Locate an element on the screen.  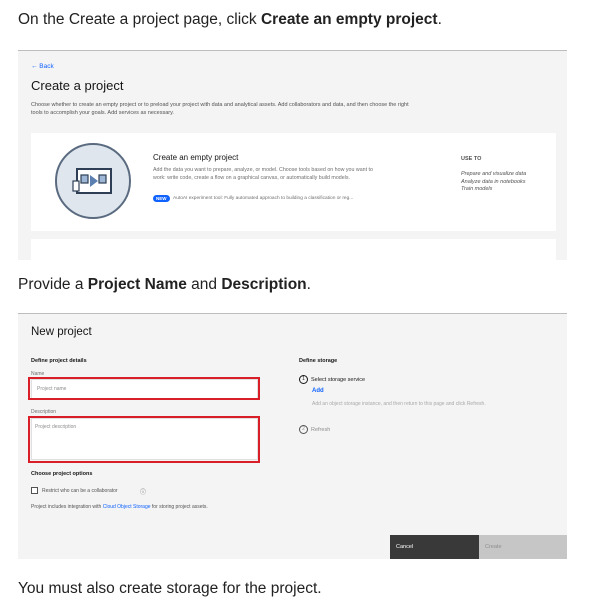
empty-project-illustration-icon is located at coordinates (93, 181).